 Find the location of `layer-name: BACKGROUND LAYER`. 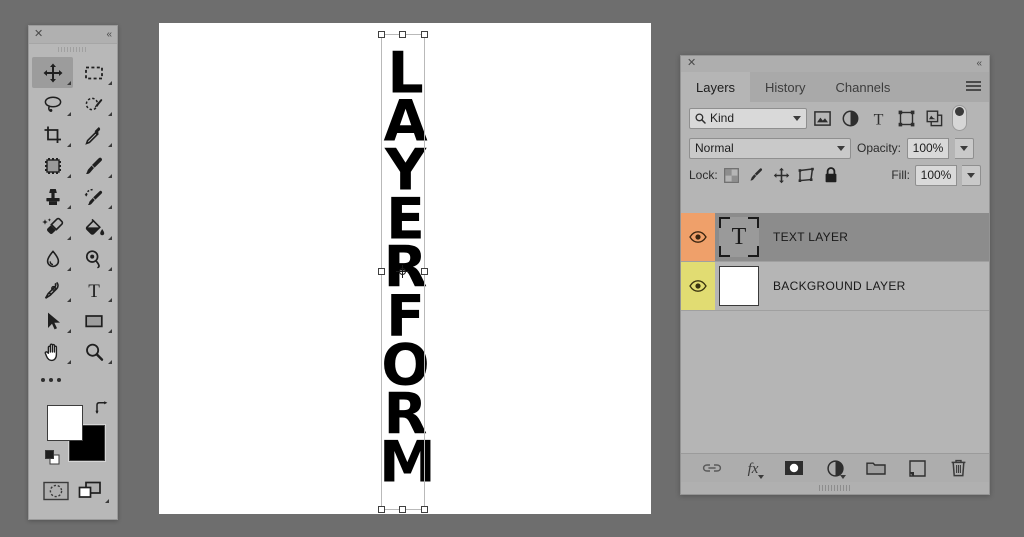

layer-name: BACKGROUND LAYER is located at coordinates (834, 286).